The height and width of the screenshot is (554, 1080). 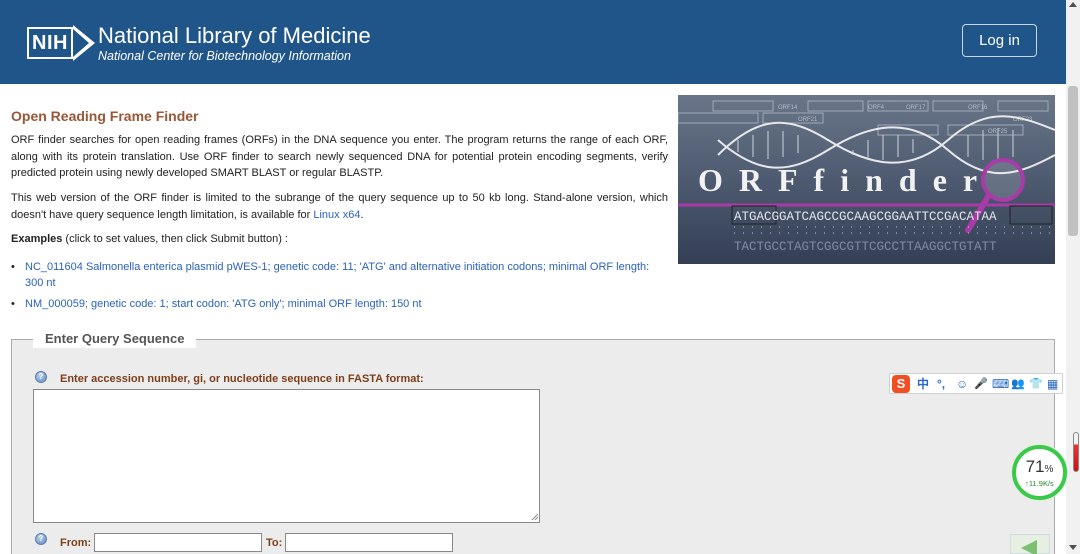 What do you see at coordinates (1073, 161) in the screenshot?
I see `scrollbar-thumb` at bounding box center [1073, 161].